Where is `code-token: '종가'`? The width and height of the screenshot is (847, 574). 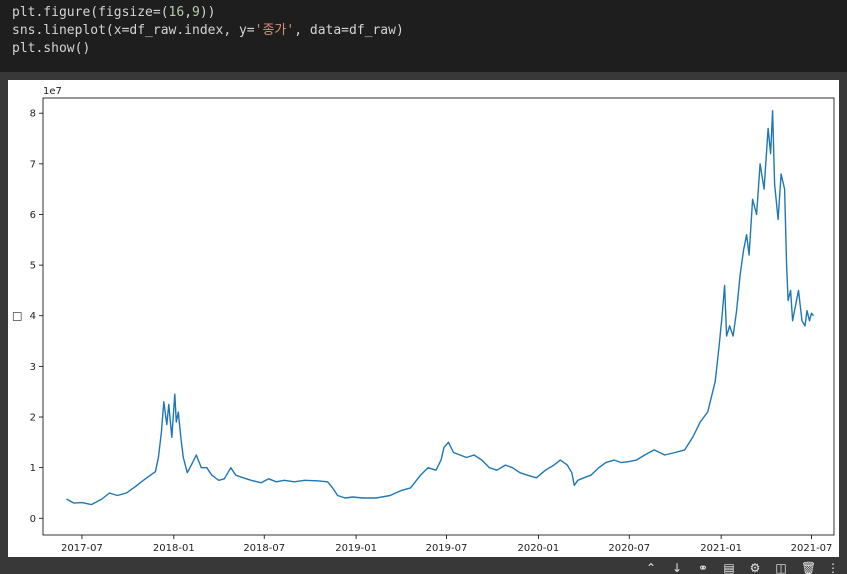 code-token: '종가' is located at coordinates (274, 30).